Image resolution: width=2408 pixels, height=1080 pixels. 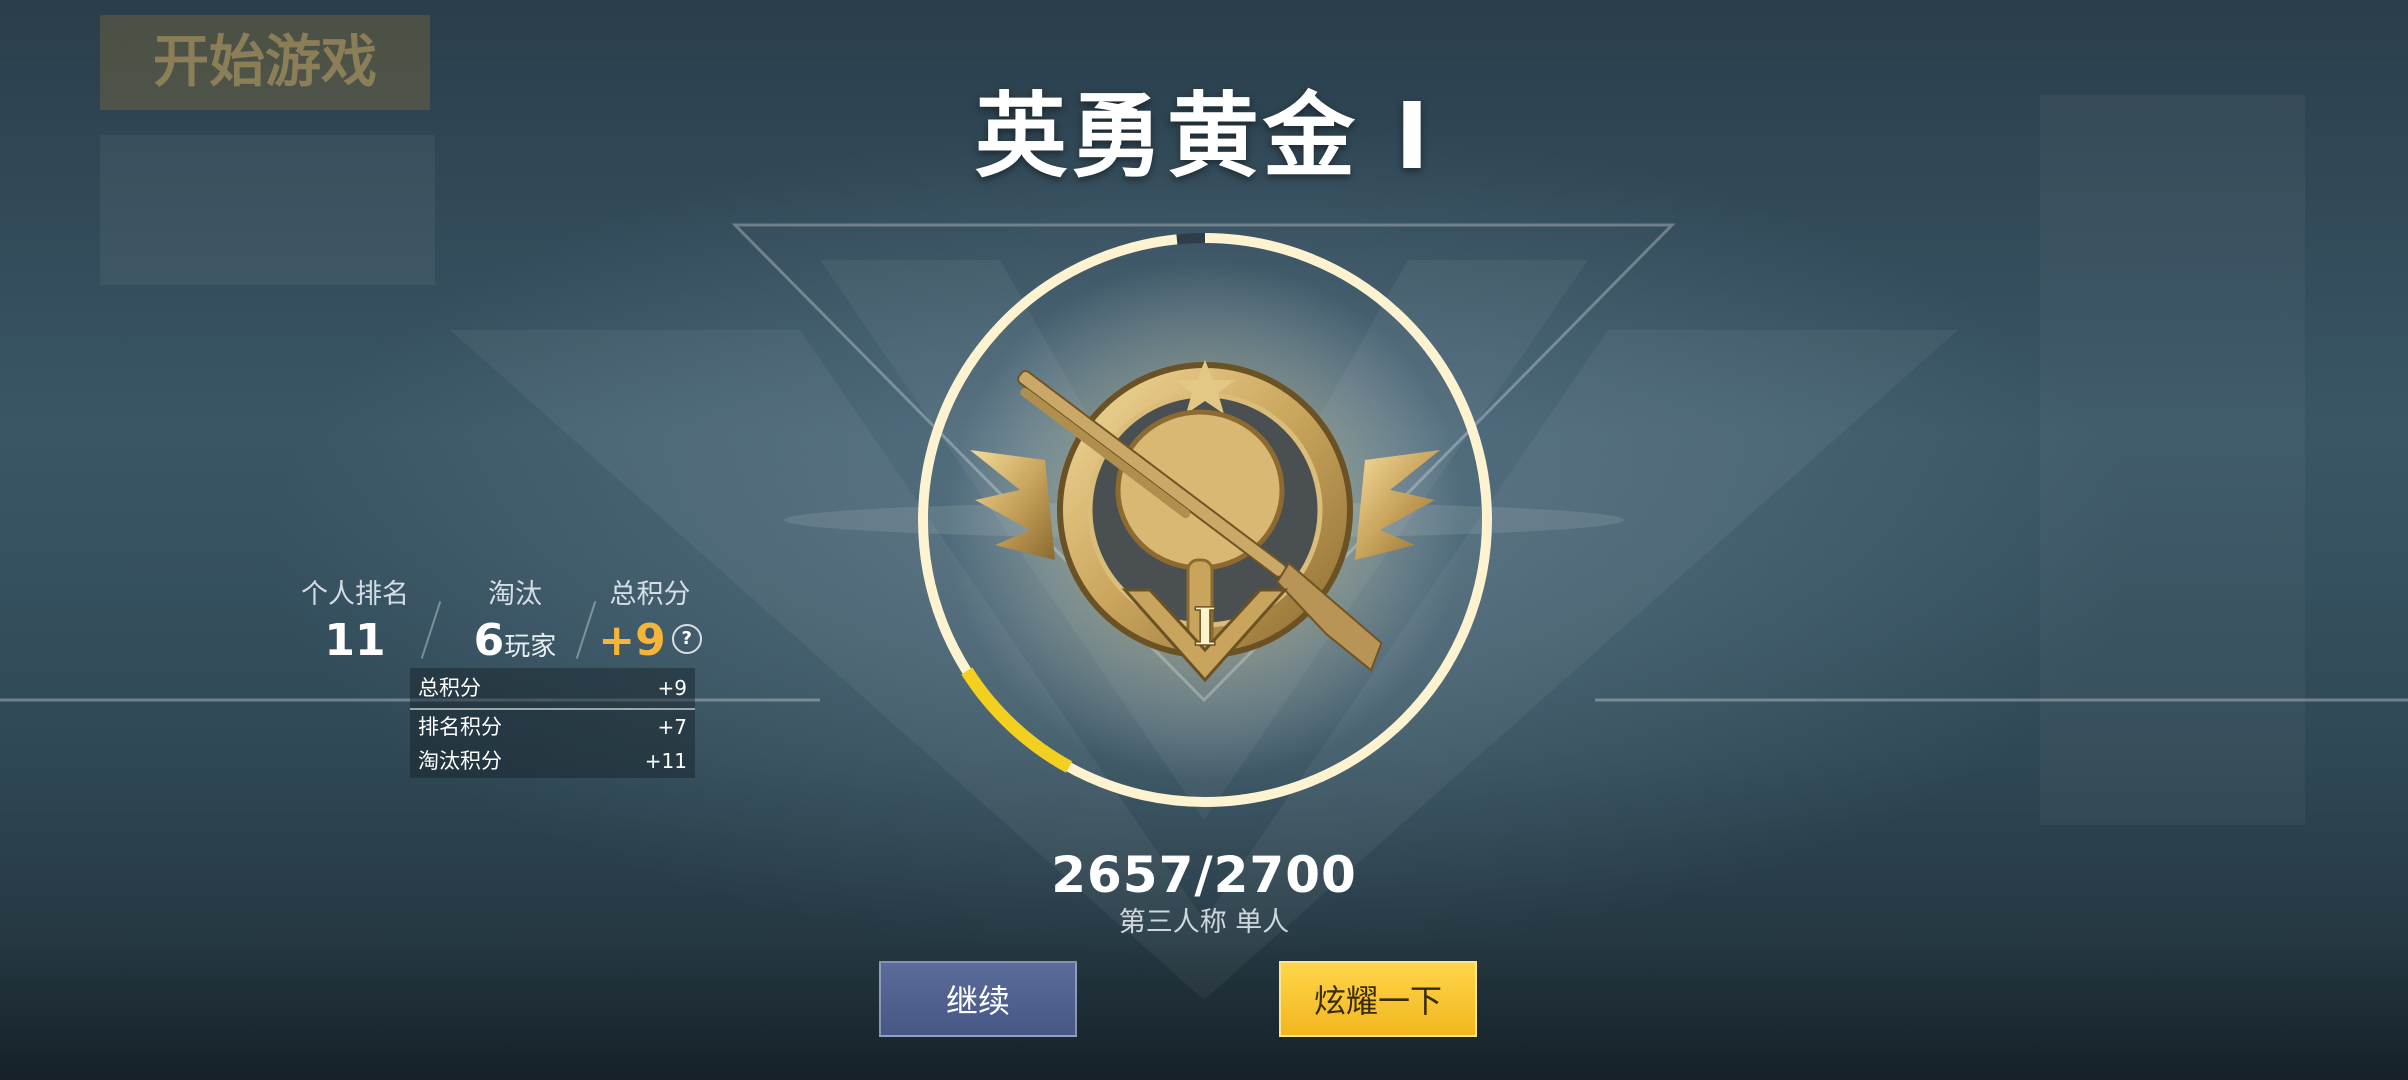 What do you see at coordinates (530, 647) in the screenshot?
I see `stat-elim-unit: 玩家` at bounding box center [530, 647].